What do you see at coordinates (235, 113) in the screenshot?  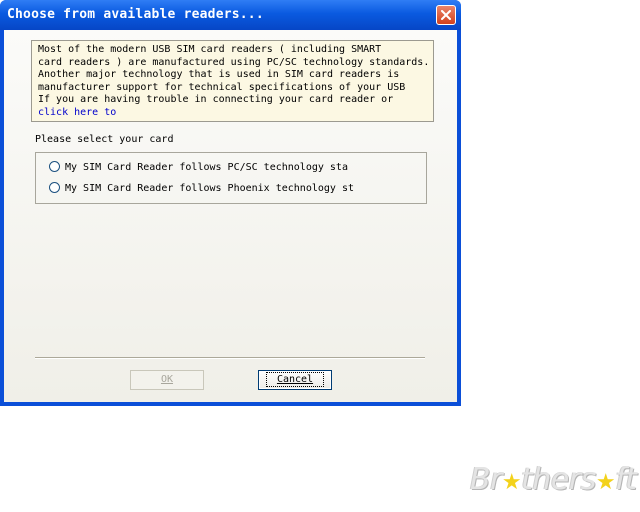 I see `help-link: click here to` at bounding box center [235, 113].